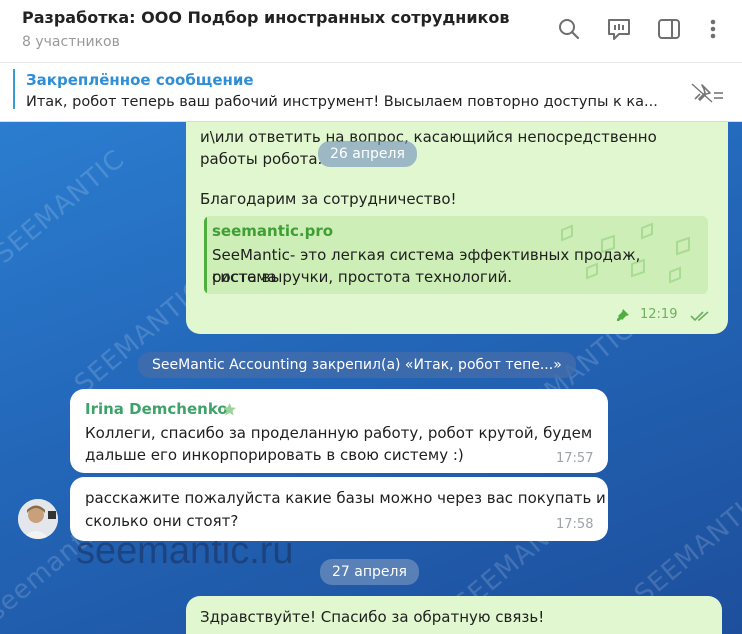 The height and width of the screenshot is (634, 742). I want to click on pinned-accent-bar, so click(14, 89).